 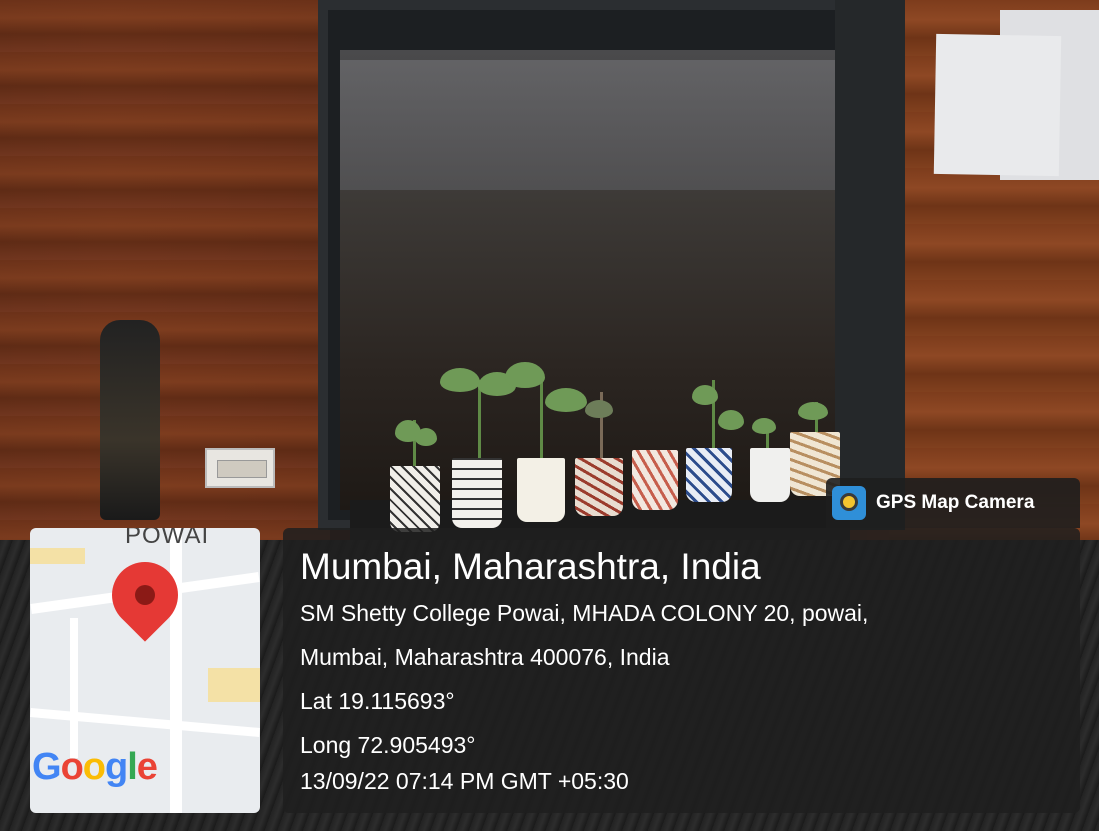 I want to click on umbrella, so click(x=130, y=420).